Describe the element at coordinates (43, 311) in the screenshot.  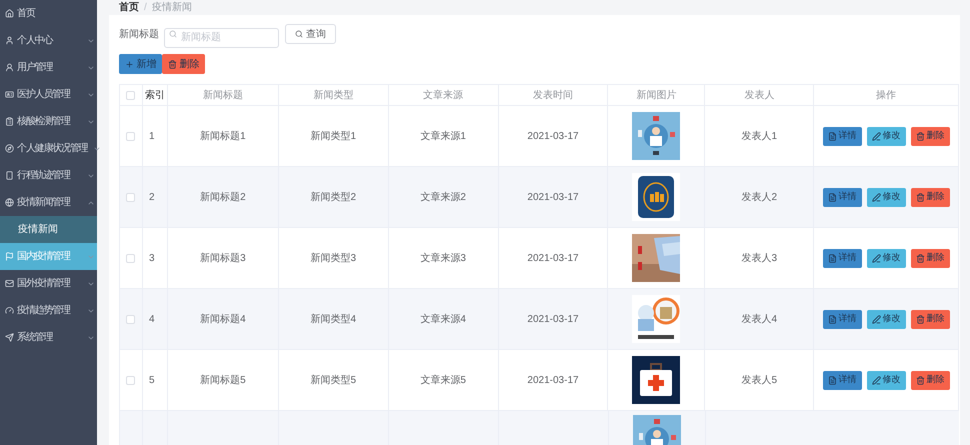
I see `sidebar-item-label: 疫情趋势管理` at that location.